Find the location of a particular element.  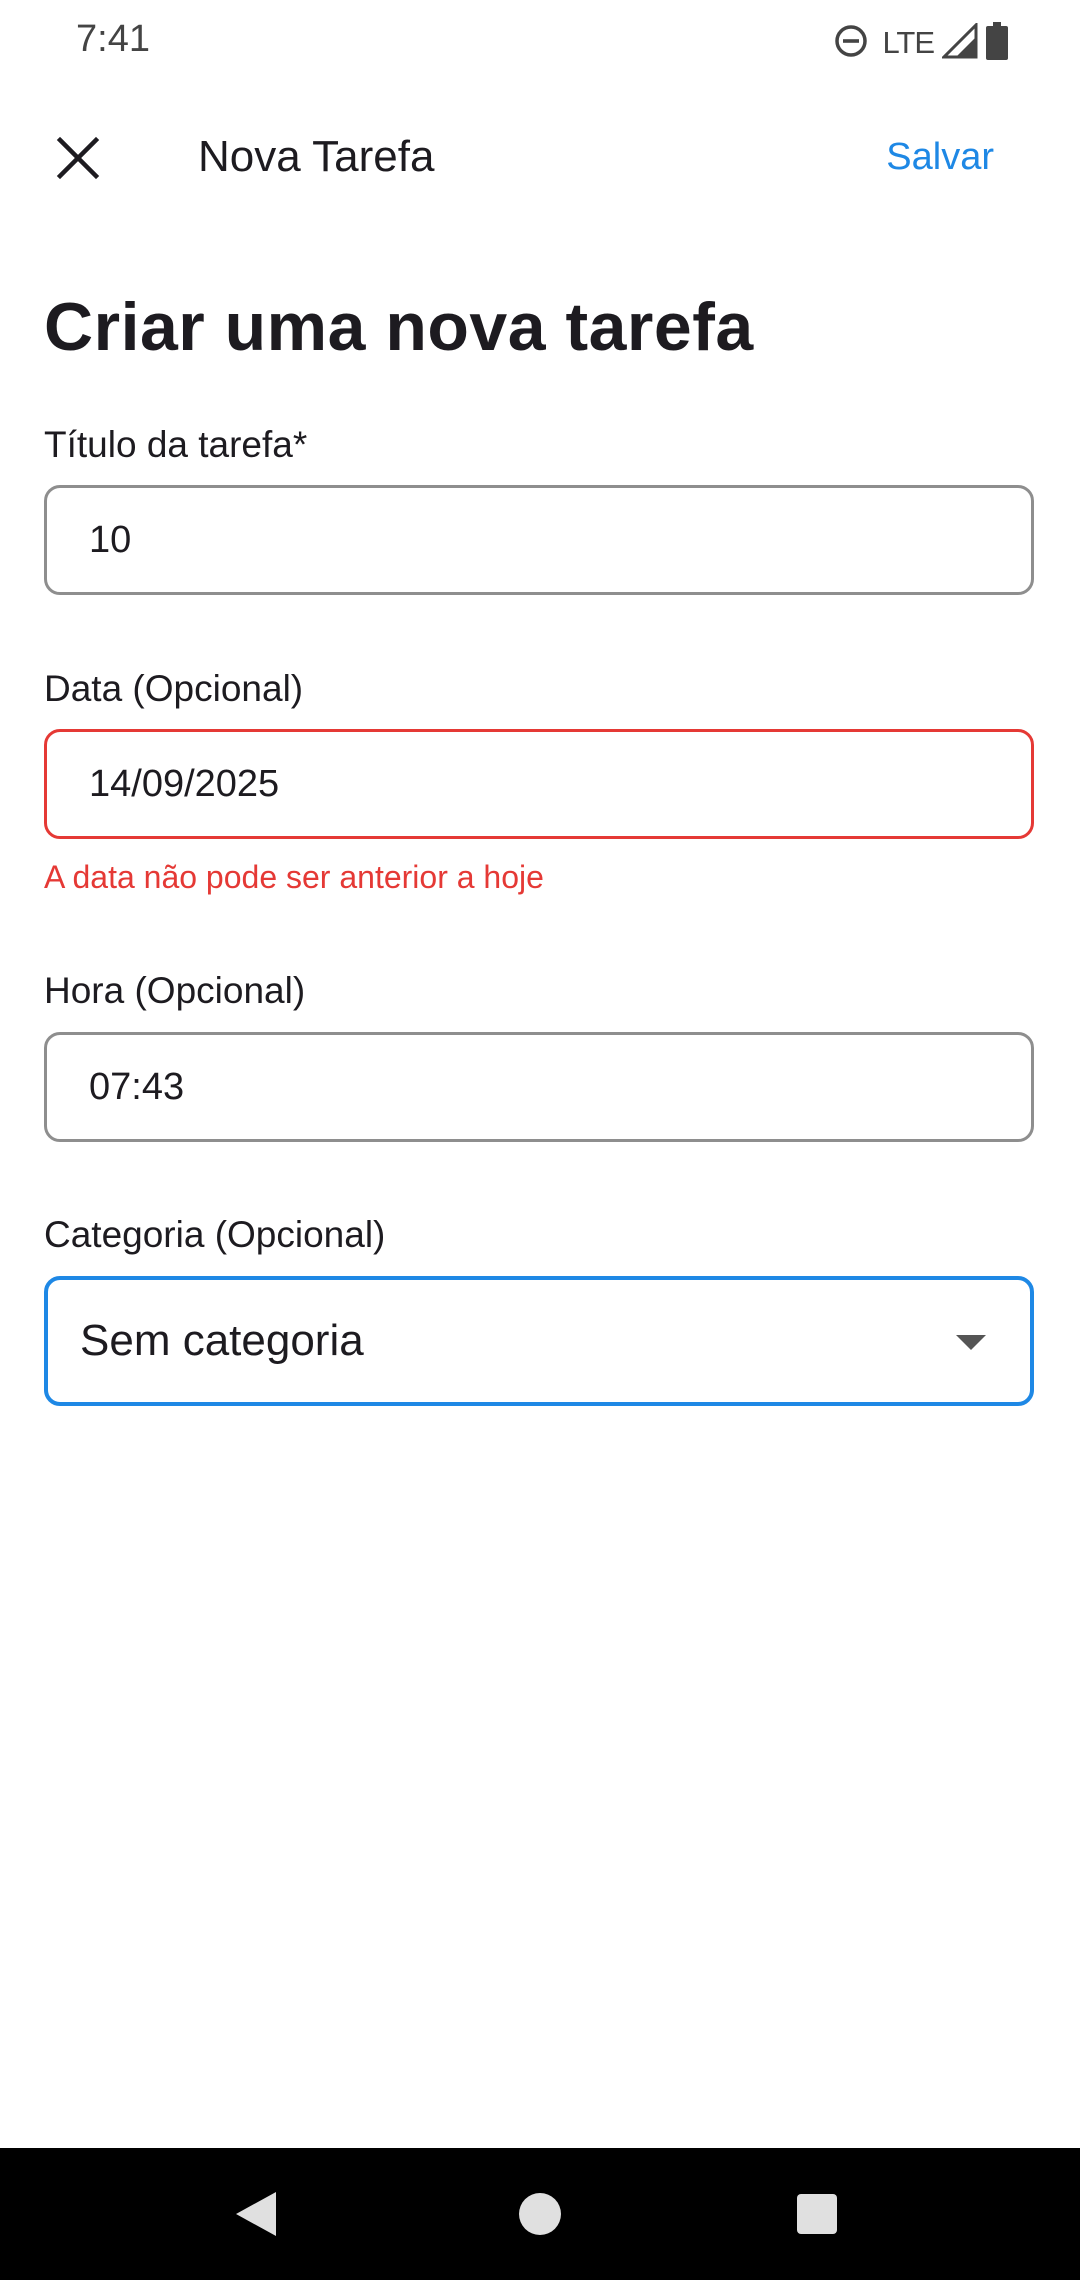

do-not-disturb-icon is located at coordinates (851, 43).